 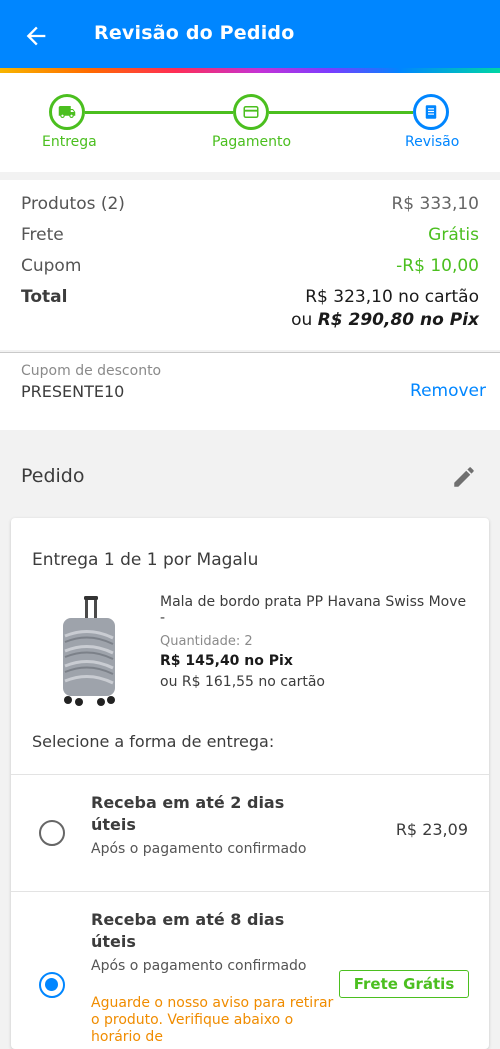 What do you see at coordinates (248, 641) in the screenshot?
I see `quantity-value: 2` at bounding box center [248, 641].